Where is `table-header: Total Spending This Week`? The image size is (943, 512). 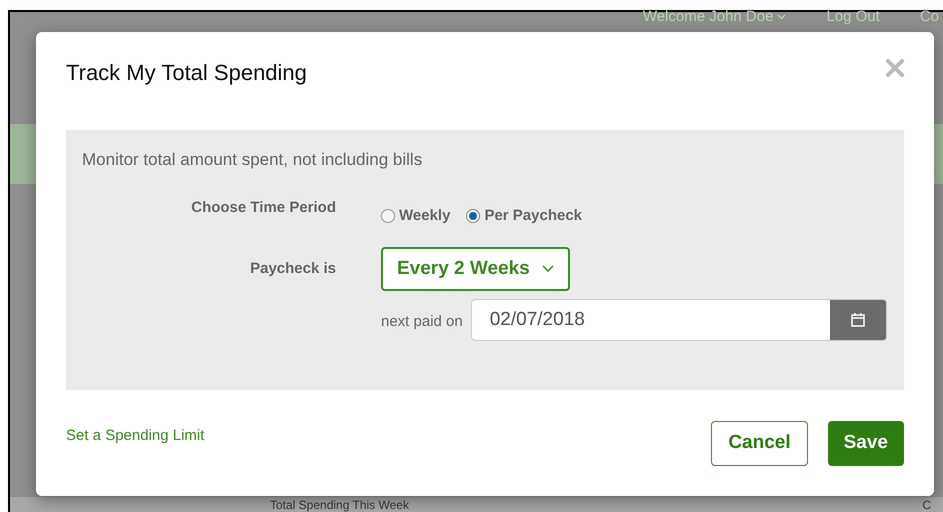
table-header: Total Spending This Week is located at coordinates (339, 505).